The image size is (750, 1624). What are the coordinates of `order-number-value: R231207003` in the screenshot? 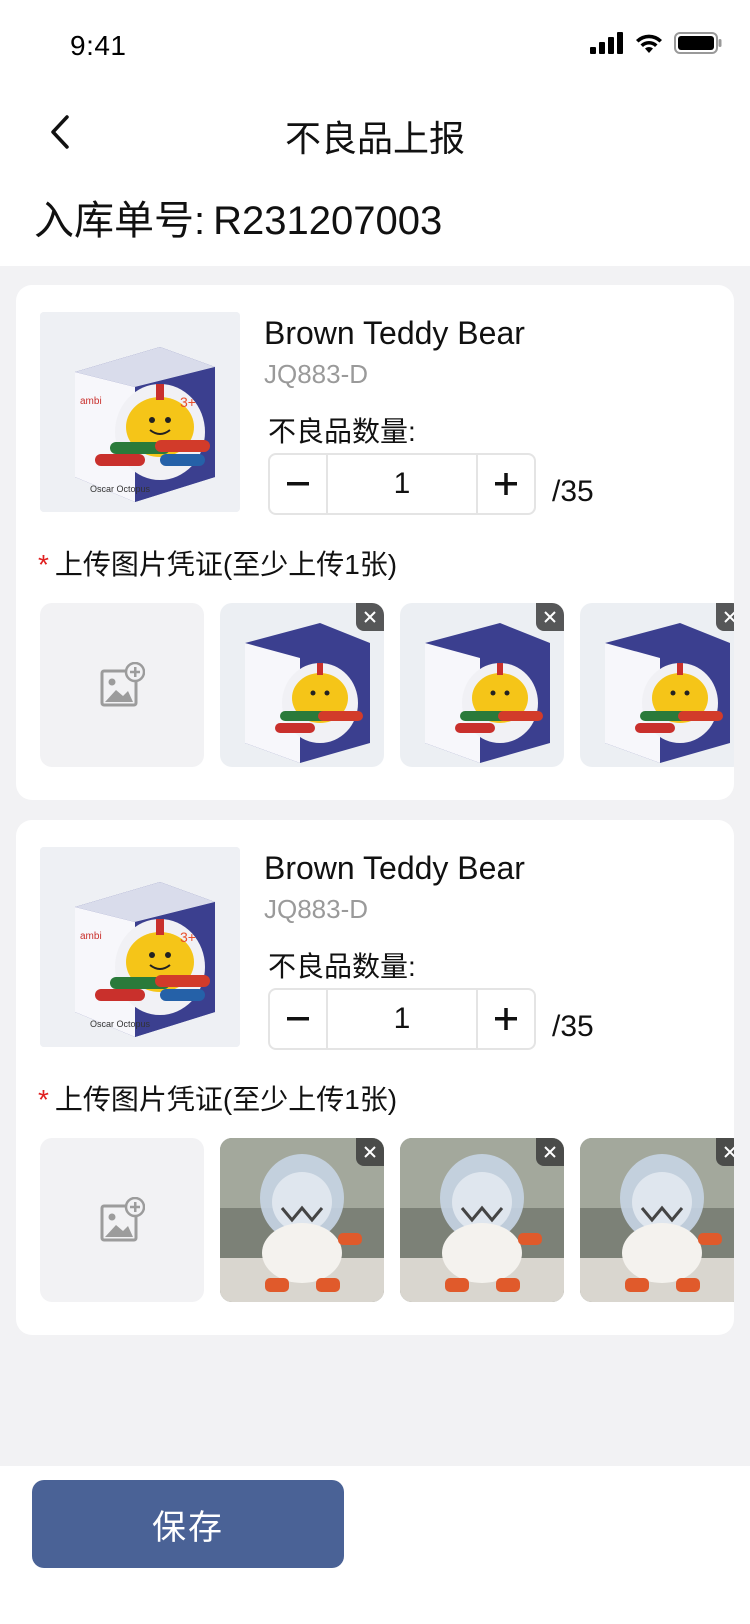 It's located at (328, 221).